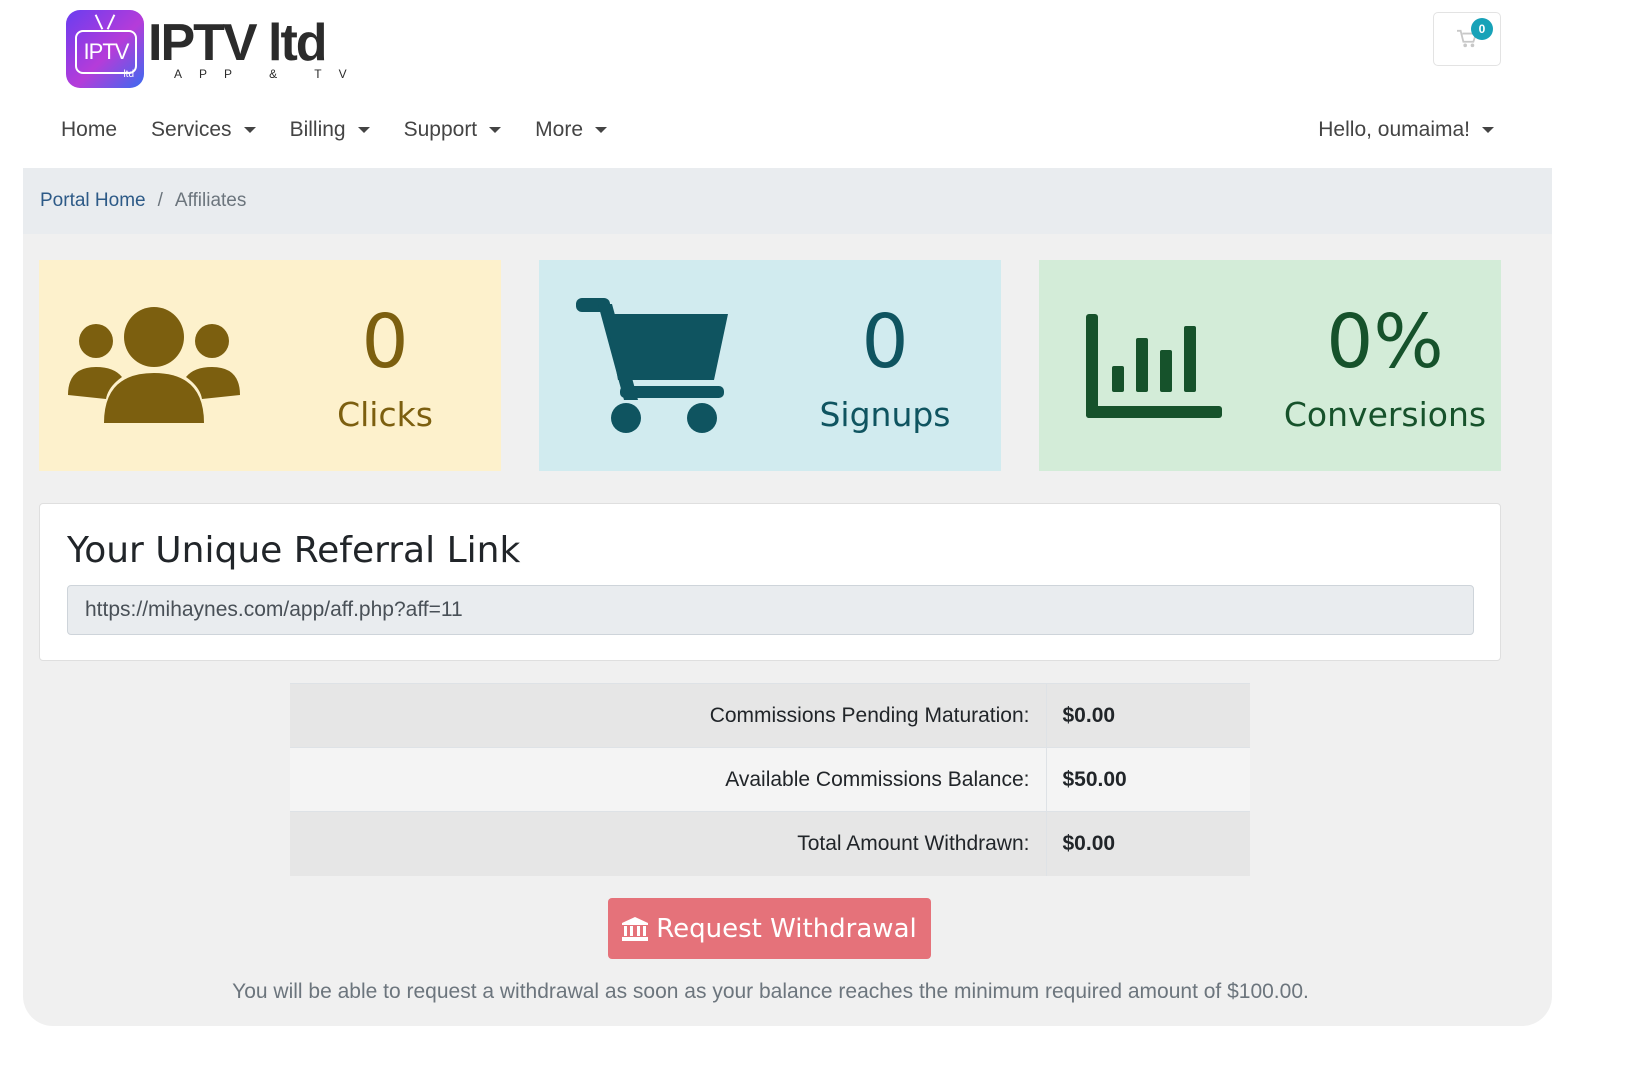  I want to click on table-row: Total Amount Withdrawn: $0.00, so click(770, 843).